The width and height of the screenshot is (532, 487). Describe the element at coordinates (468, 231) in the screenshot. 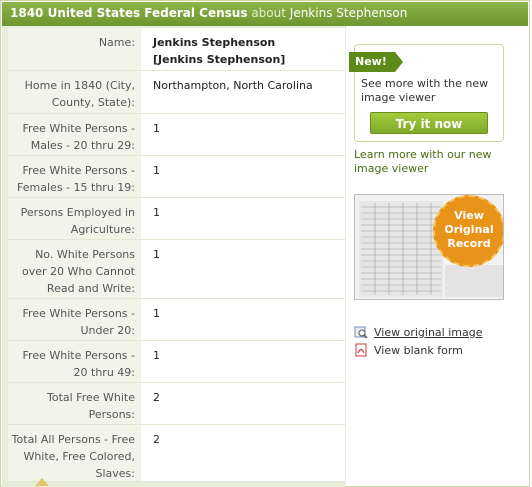

I see `view-original-record-badge: View Original Record` at that location.